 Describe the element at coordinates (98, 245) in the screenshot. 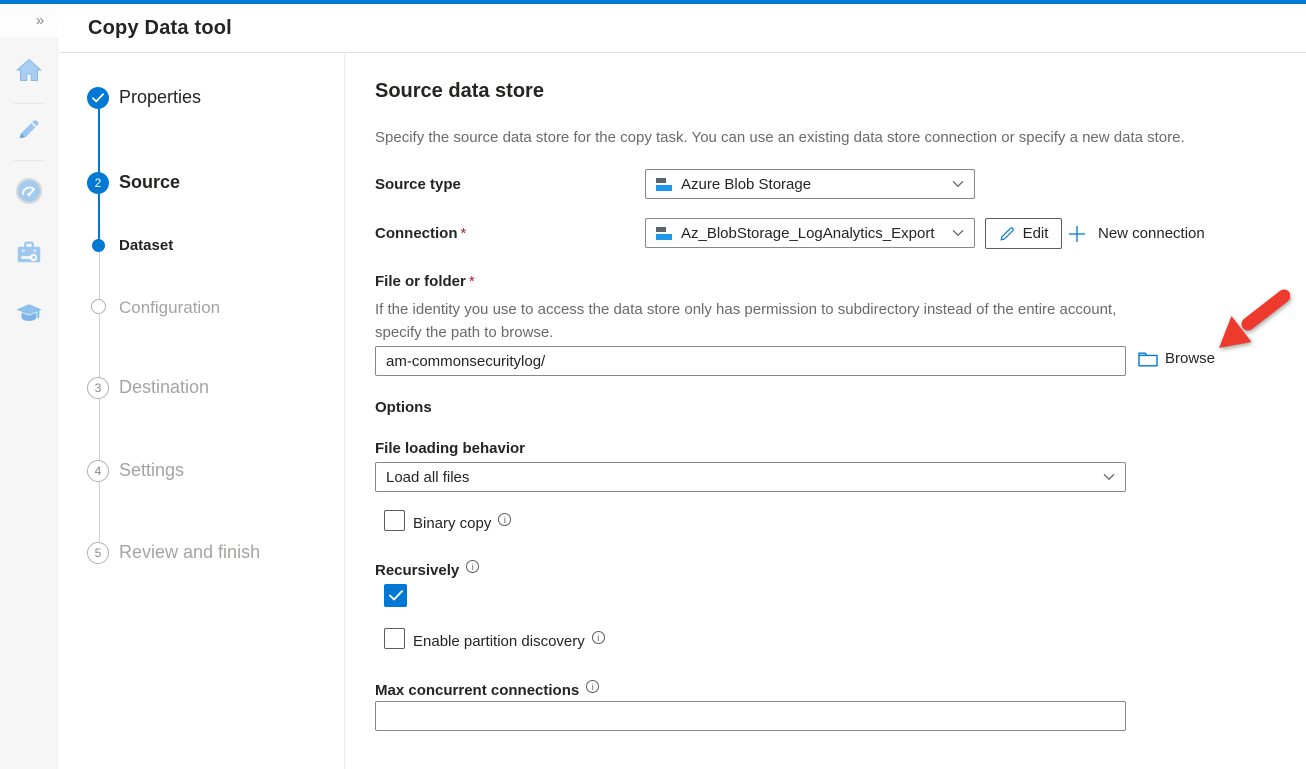

I see `step-dot-marker` at that location.